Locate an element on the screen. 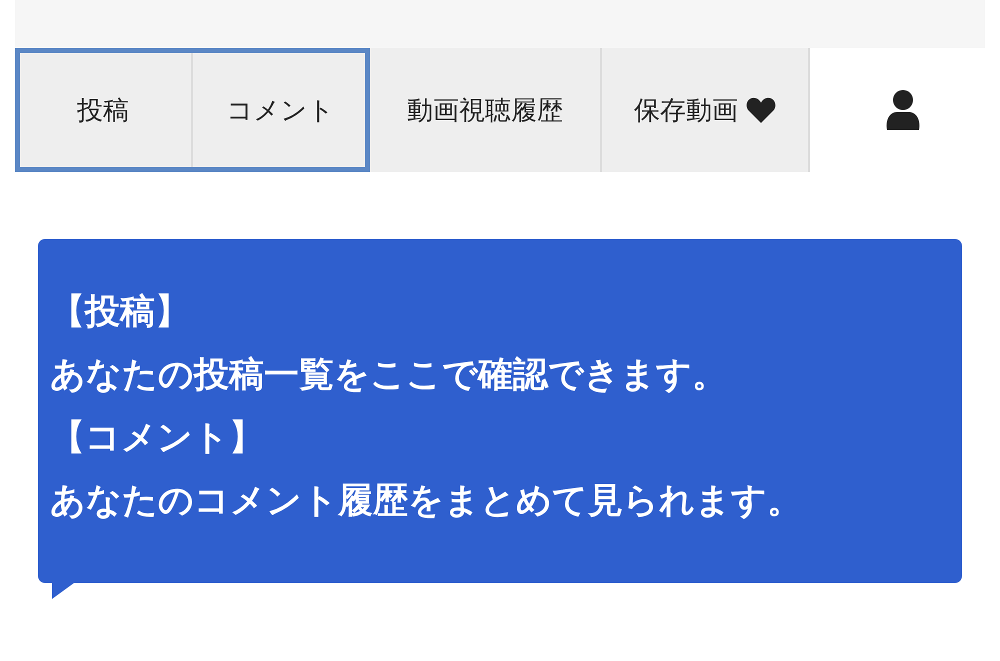 This screenshot has height=661, width=1000. user-icon is located at coordinates (902, 110).